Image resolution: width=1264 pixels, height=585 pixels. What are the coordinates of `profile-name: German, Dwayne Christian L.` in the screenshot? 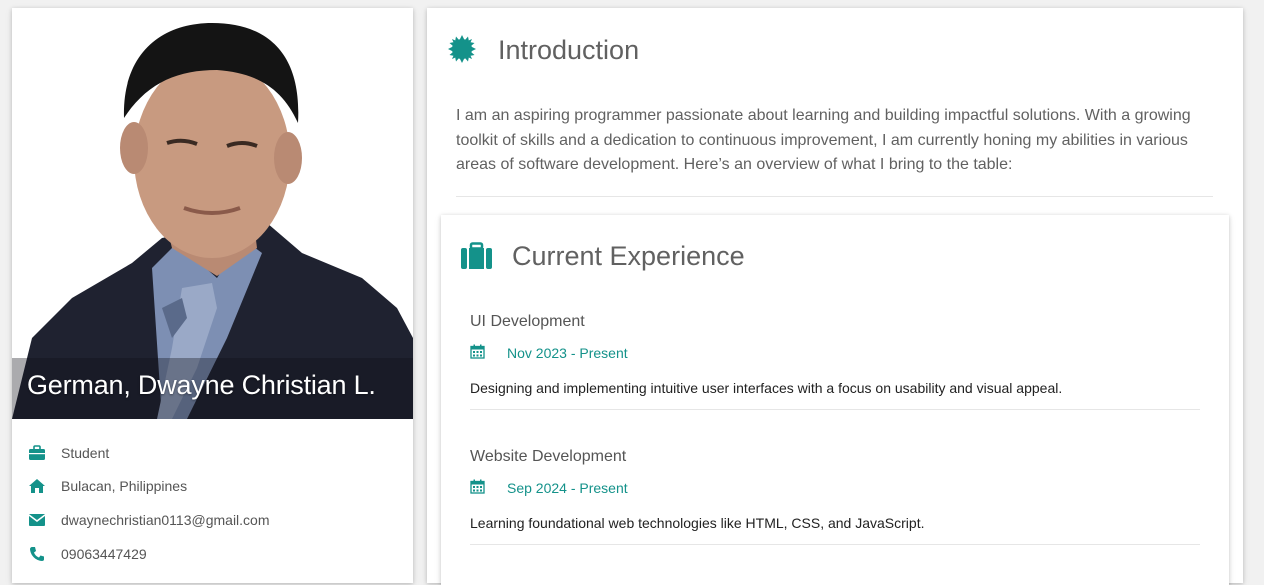 It's located at (201, 385).